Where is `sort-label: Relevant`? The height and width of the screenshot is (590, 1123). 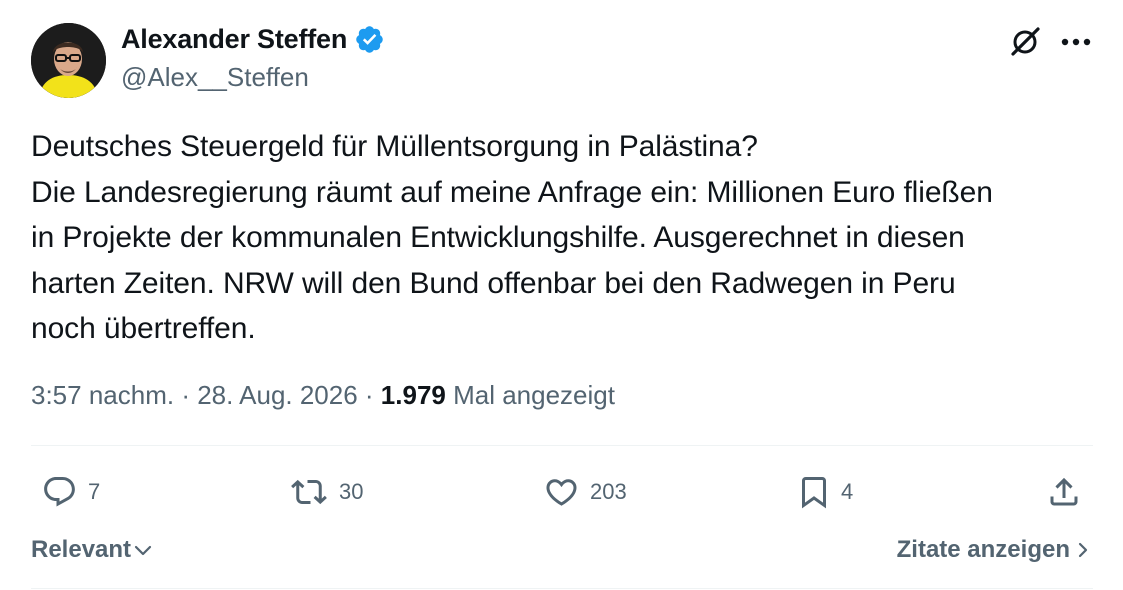
sort-label: Relevant is located at coordinates (81, 549).